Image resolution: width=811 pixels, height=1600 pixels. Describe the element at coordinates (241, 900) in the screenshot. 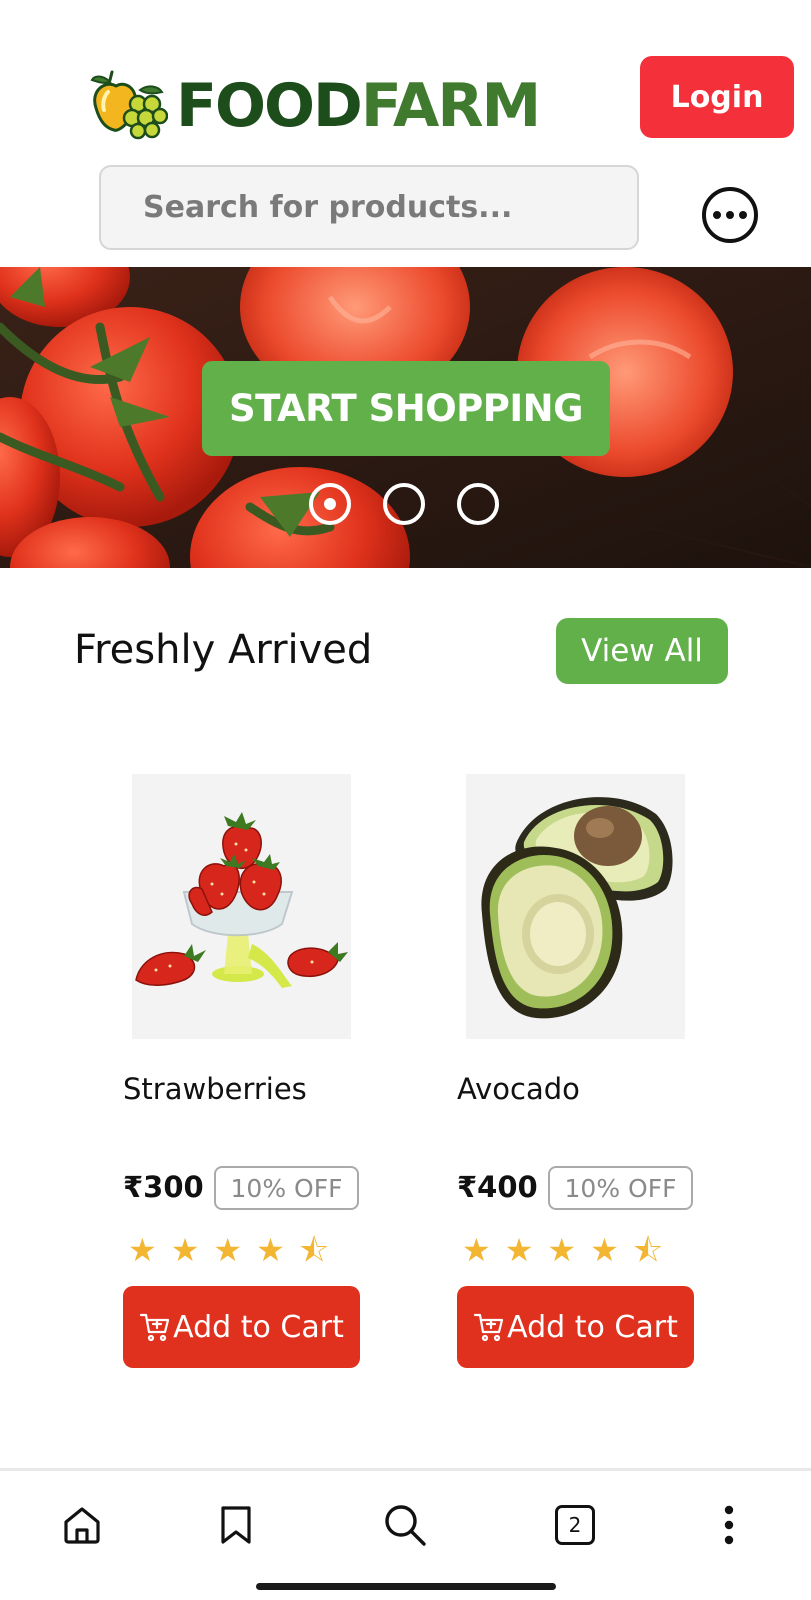

I see `strawberries-image` at that location.